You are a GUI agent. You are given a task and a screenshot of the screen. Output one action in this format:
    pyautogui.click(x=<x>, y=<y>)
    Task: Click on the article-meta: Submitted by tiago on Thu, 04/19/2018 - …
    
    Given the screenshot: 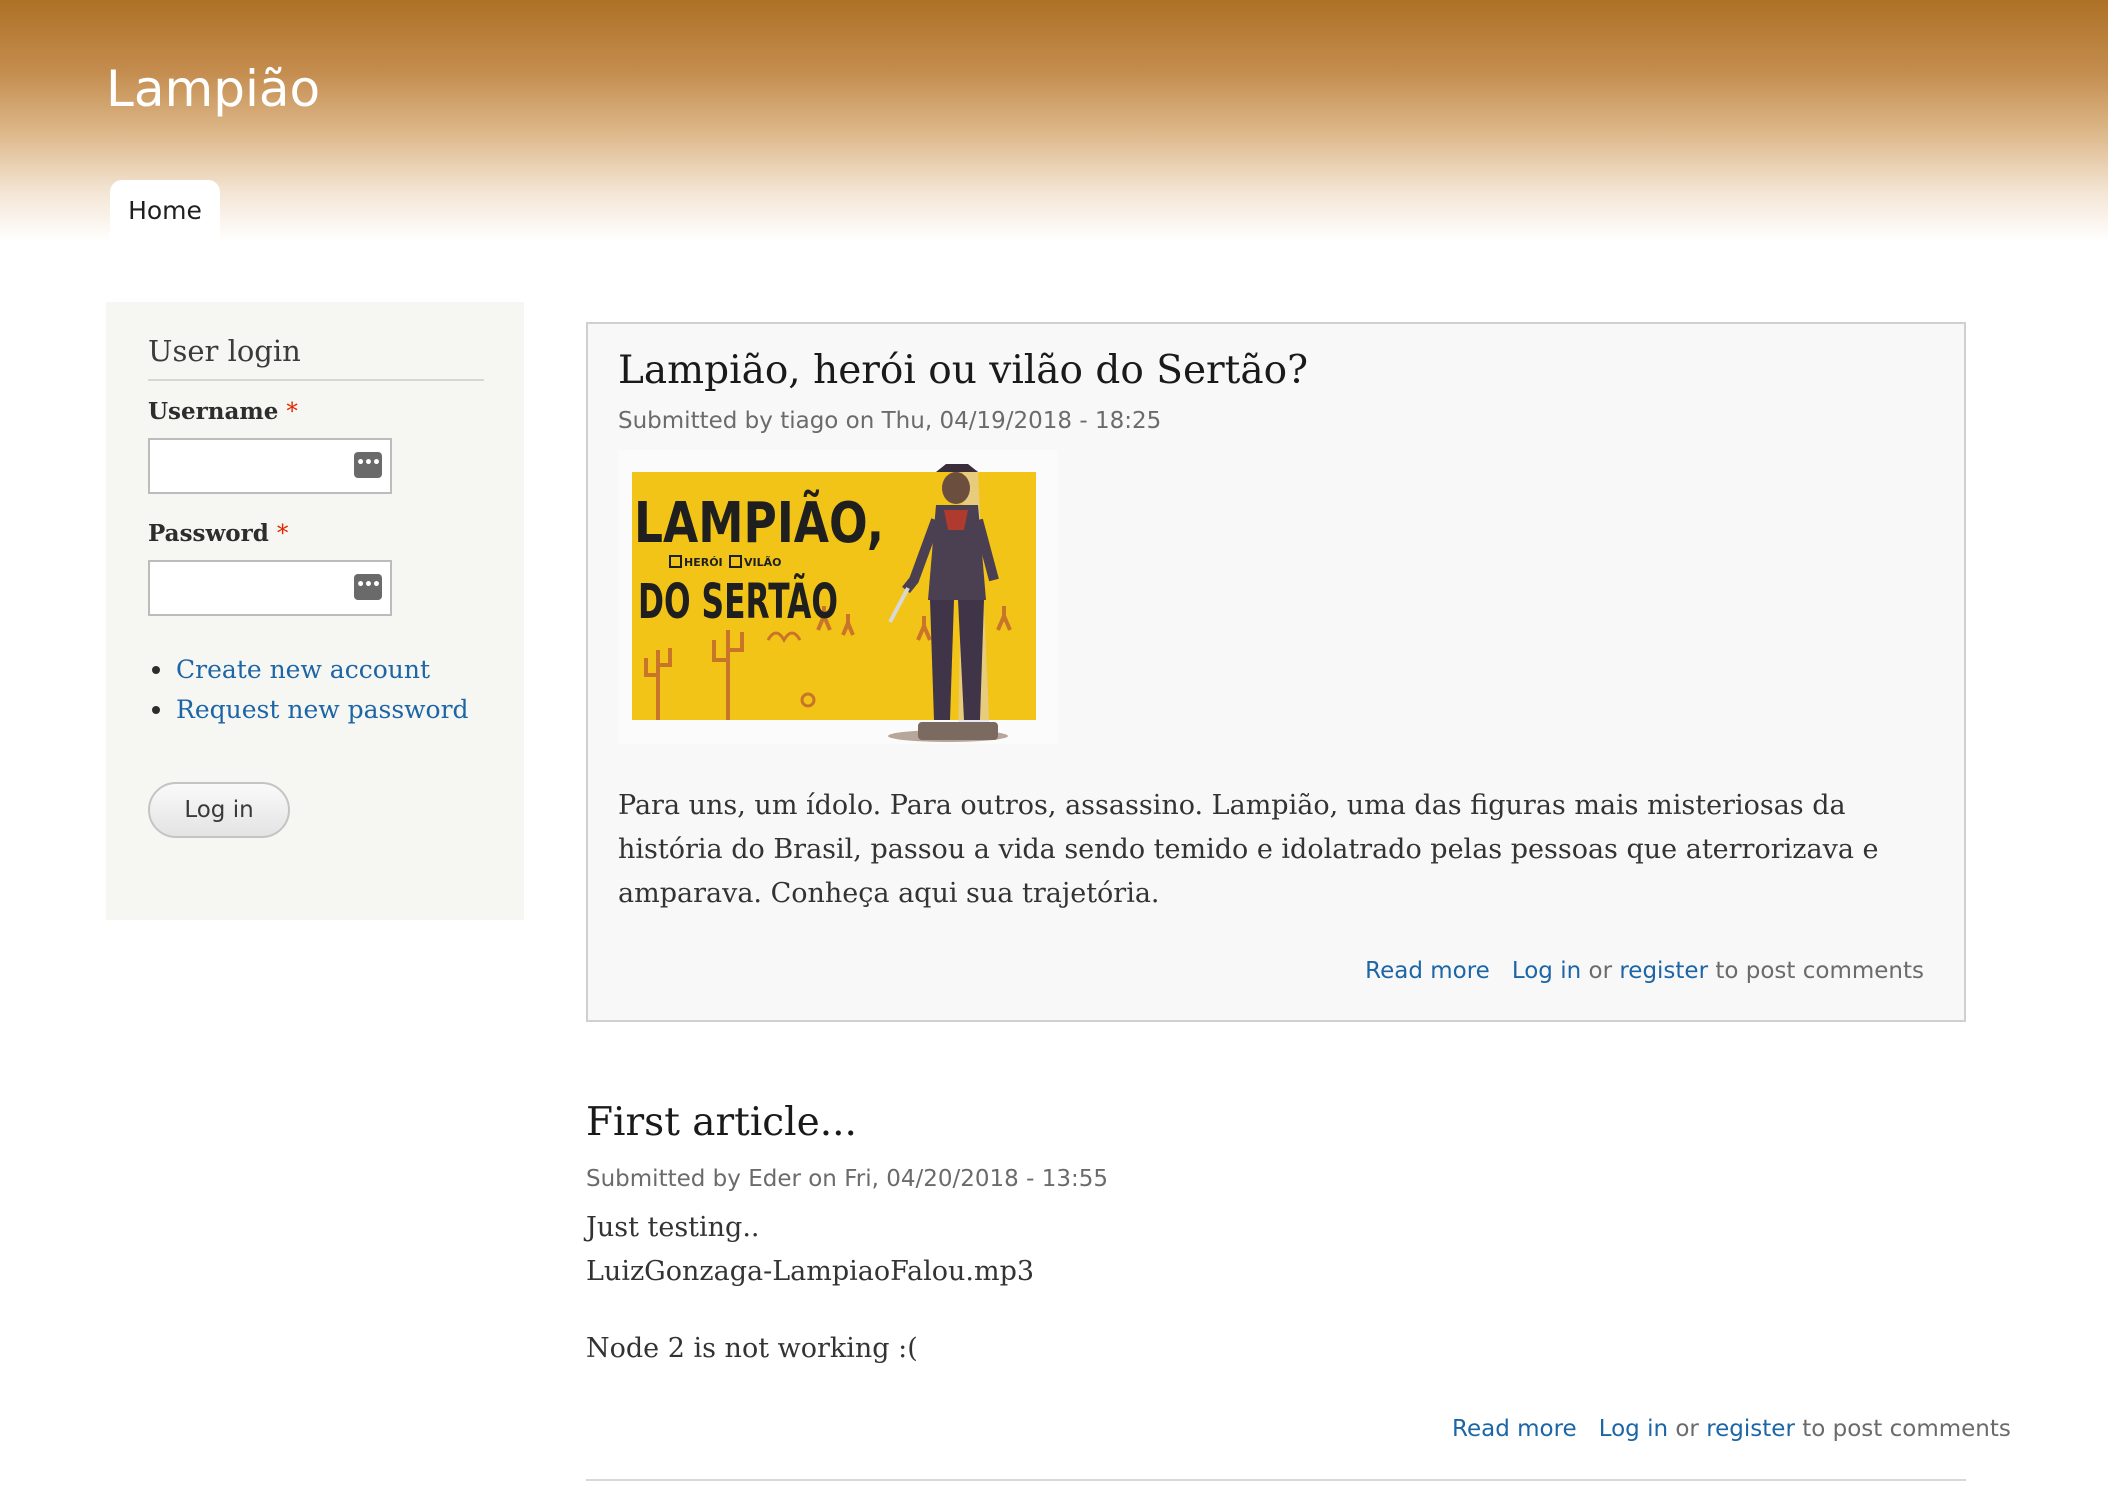 What is the action you would take?
    pyautogui.click(x=890, y=421)
    